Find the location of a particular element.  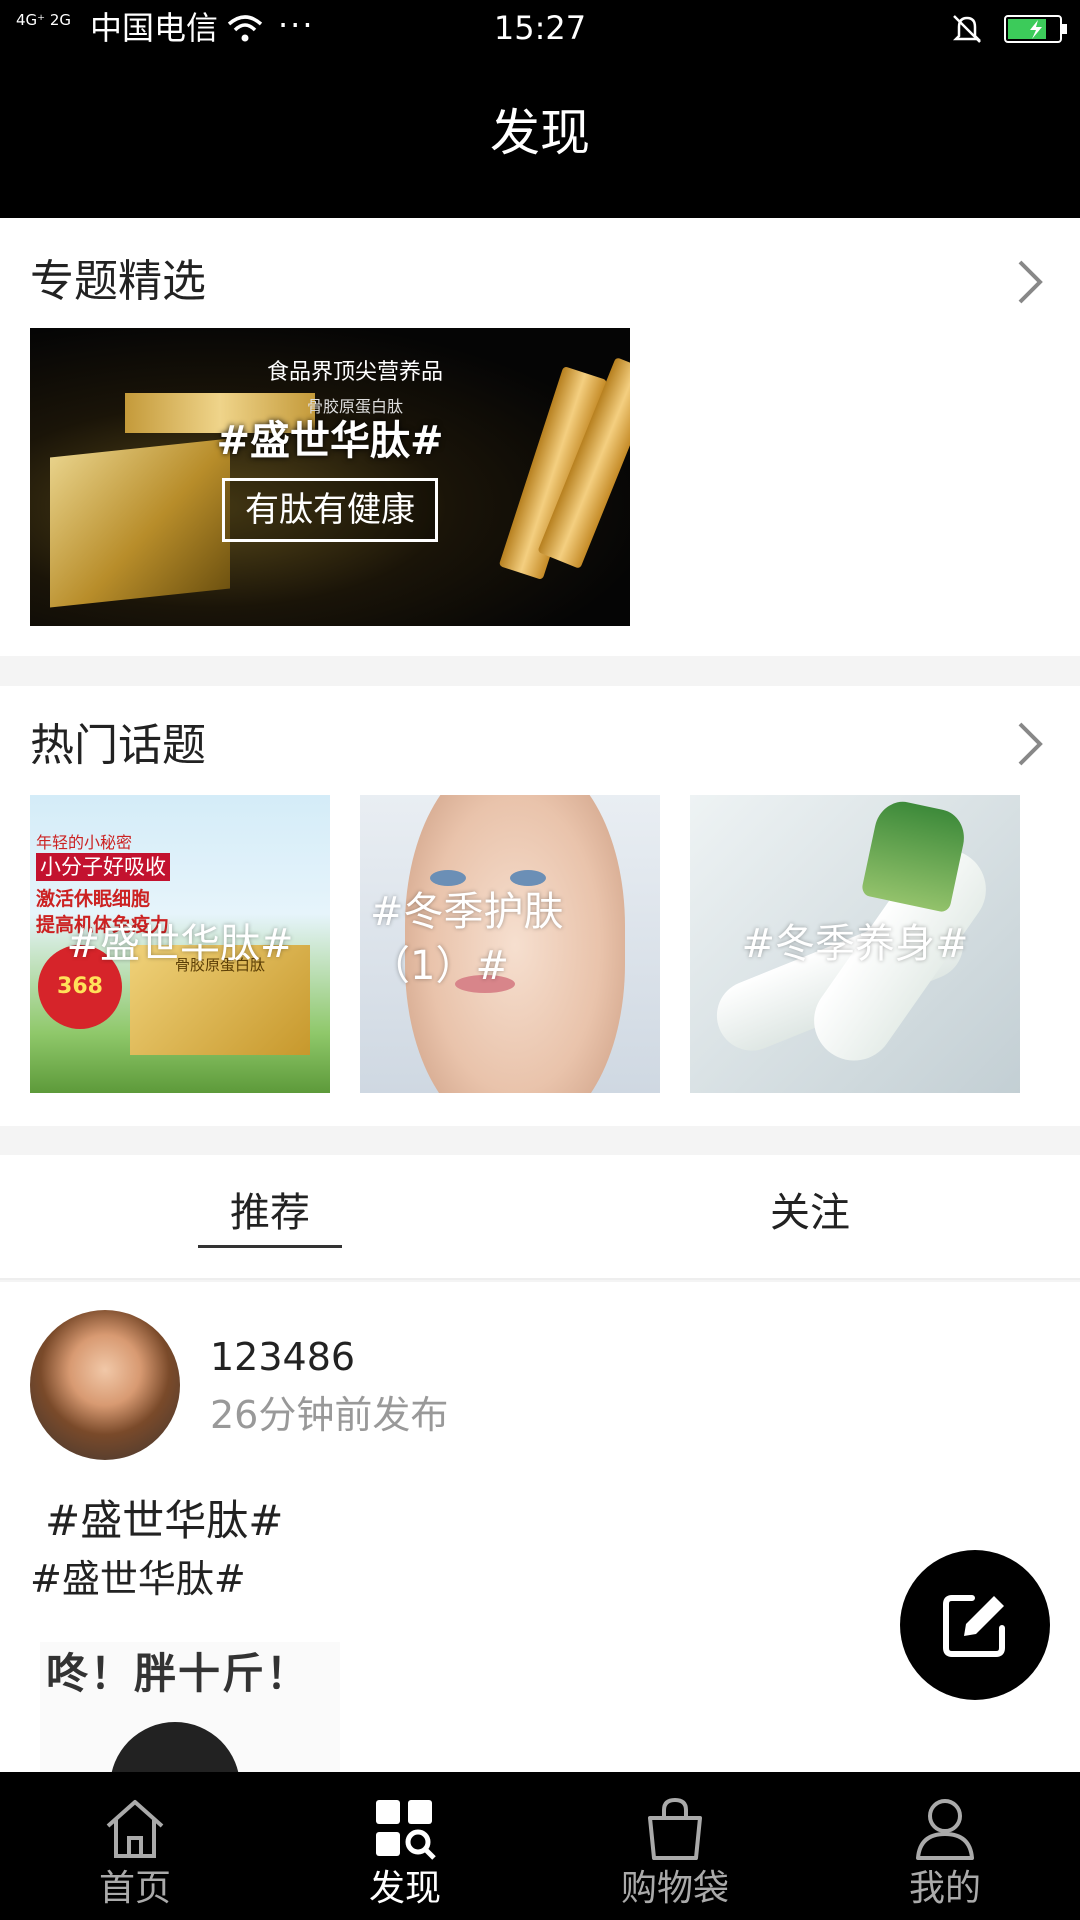

battery-icon is located at coordinates (1035, 29).